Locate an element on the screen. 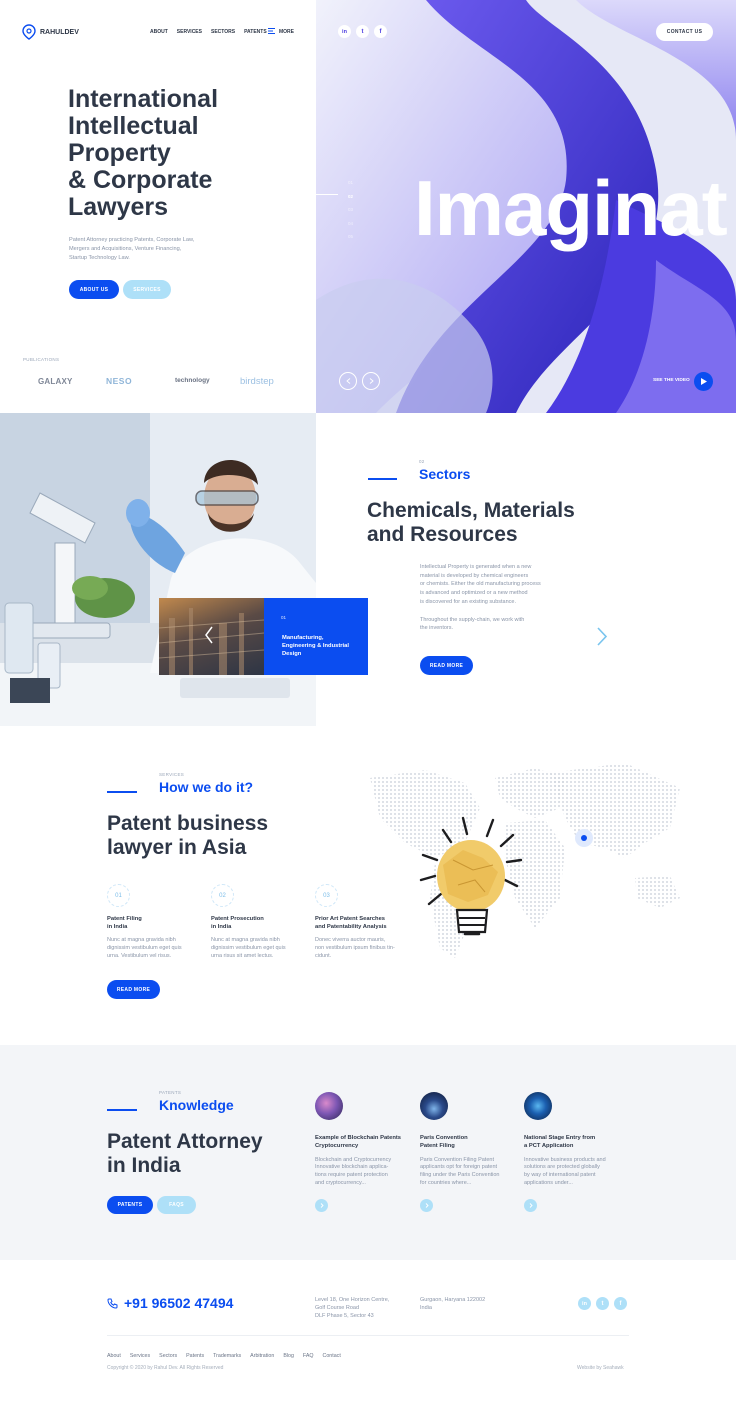 The image size is (736, 1409). hero-title-line: & Corporate is located at coordinates (140, 180).